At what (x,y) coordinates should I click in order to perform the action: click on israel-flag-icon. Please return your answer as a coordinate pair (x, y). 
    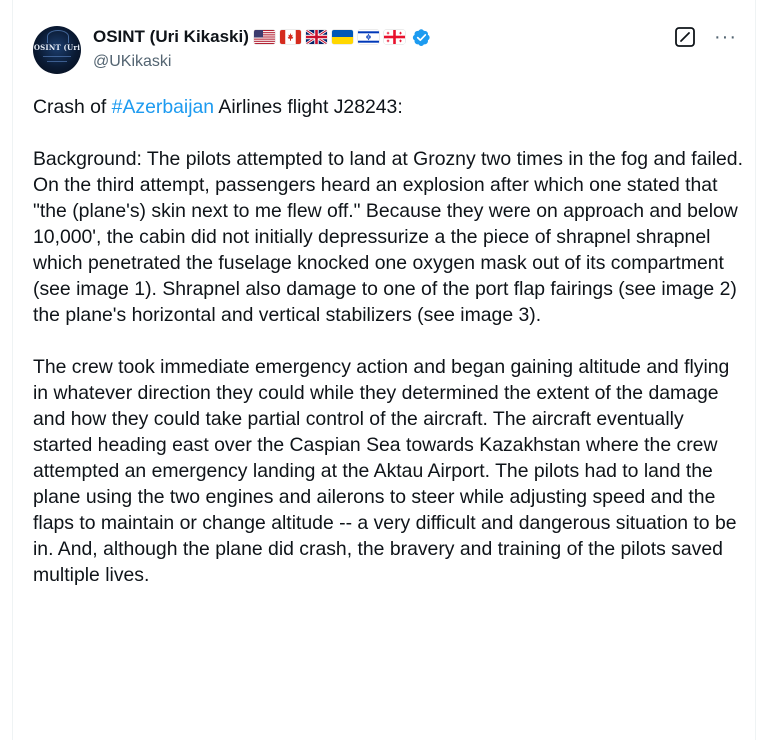
    Looking at the image, I should click on (368, 37).